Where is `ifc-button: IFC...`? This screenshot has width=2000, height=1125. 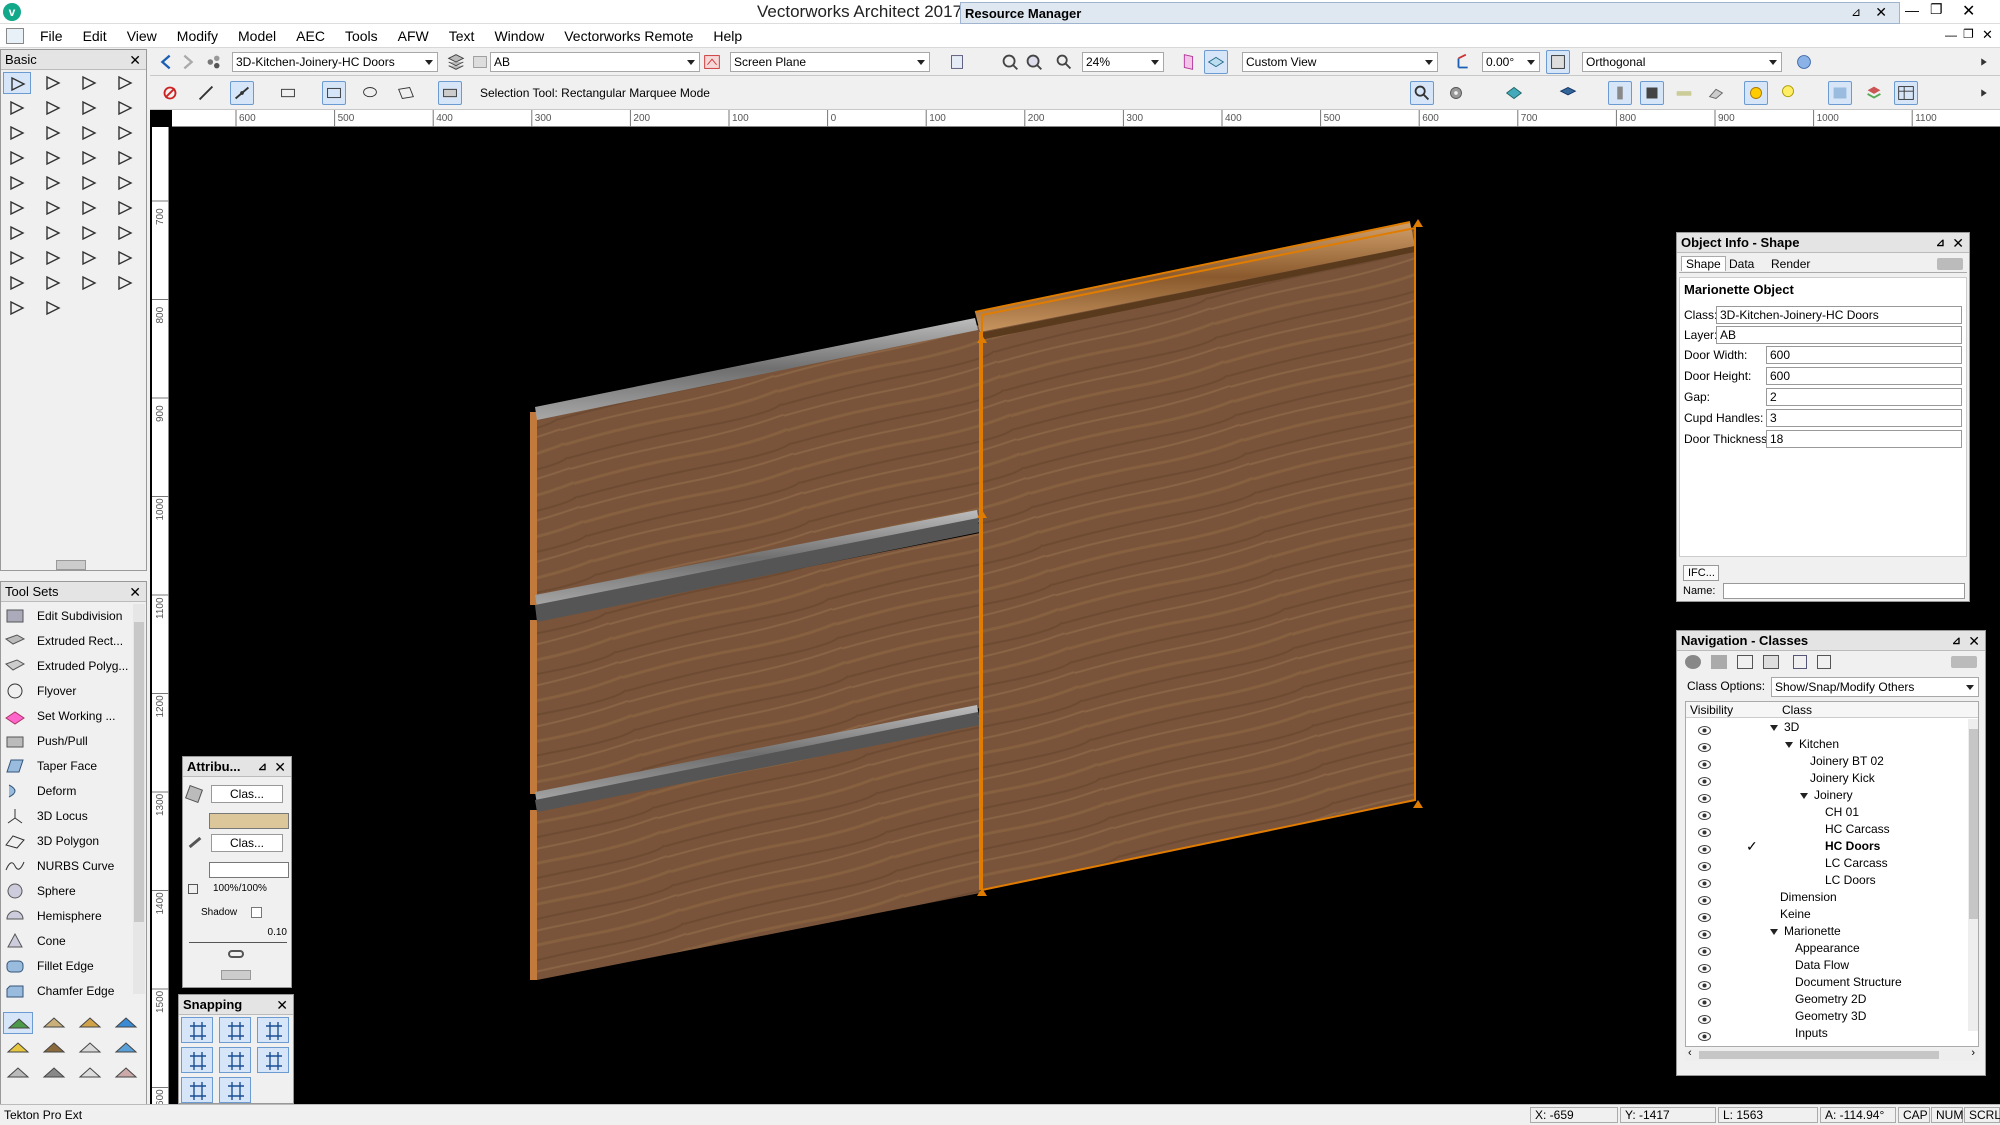 ifc-button: IFC... is located at coordinates (1701, 573).